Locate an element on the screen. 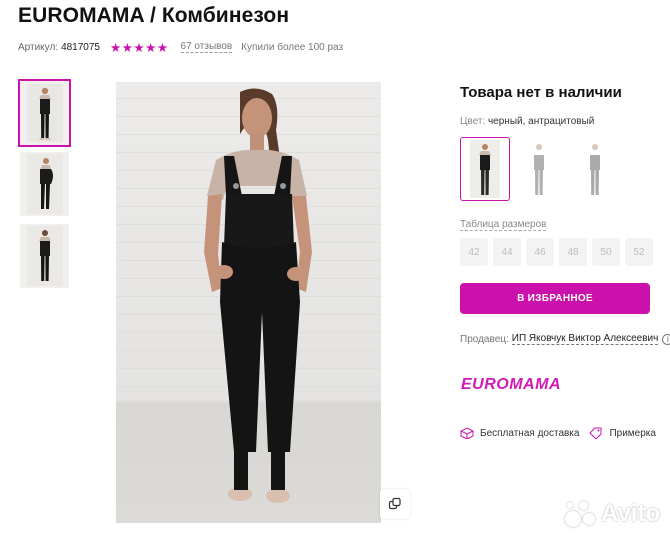 The image size is (670, 540). color-info: Цвет: черный, антрацитовый is located at coordinates (527, 121).